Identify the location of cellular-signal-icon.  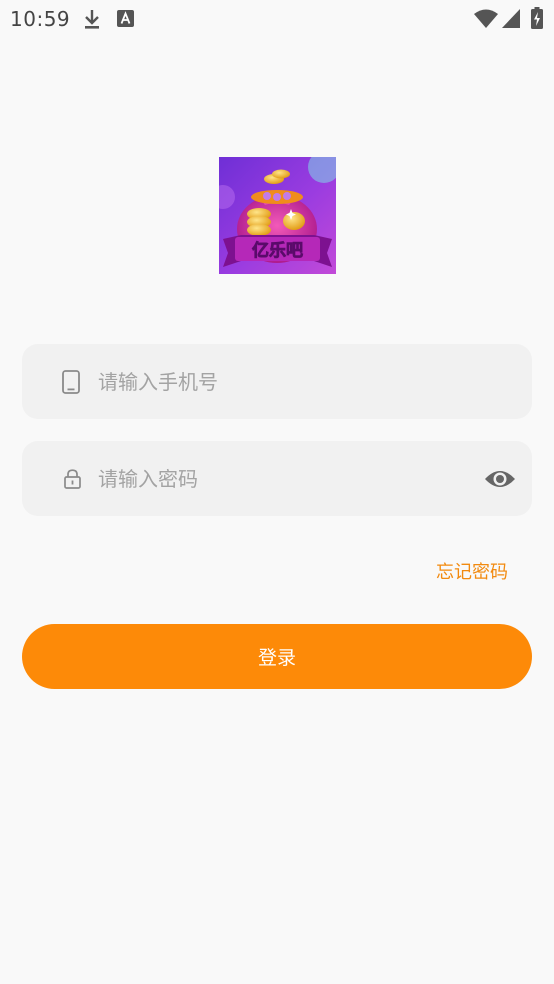
(511, 20).